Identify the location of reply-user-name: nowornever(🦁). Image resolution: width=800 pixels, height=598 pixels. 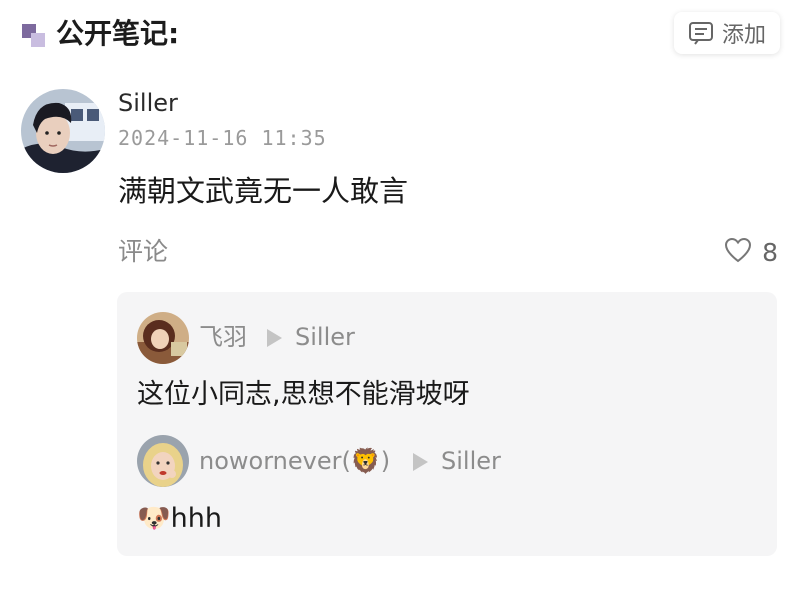
(294, 461).